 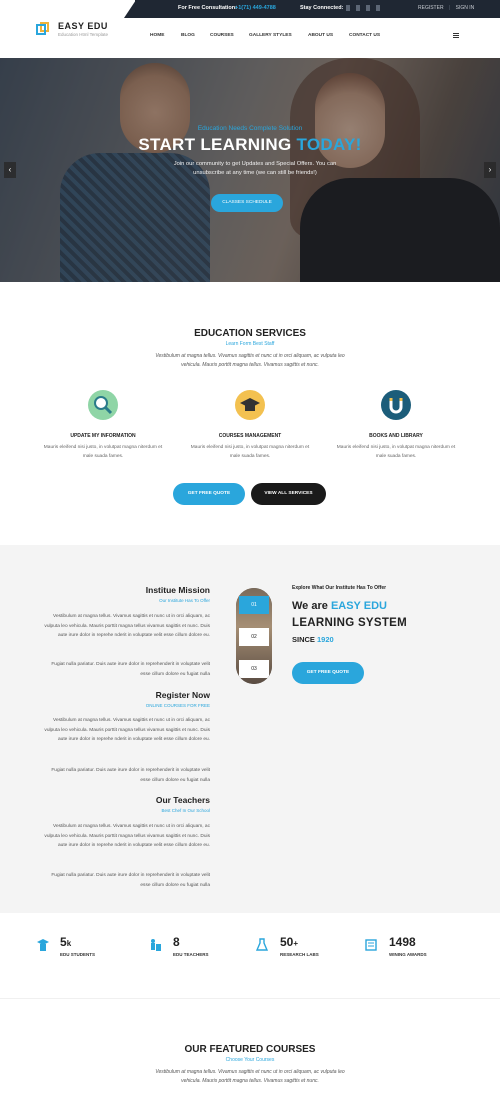 I want to click on featured-title: OUR FEATURED COURSES, so click(x=250, y=1049).